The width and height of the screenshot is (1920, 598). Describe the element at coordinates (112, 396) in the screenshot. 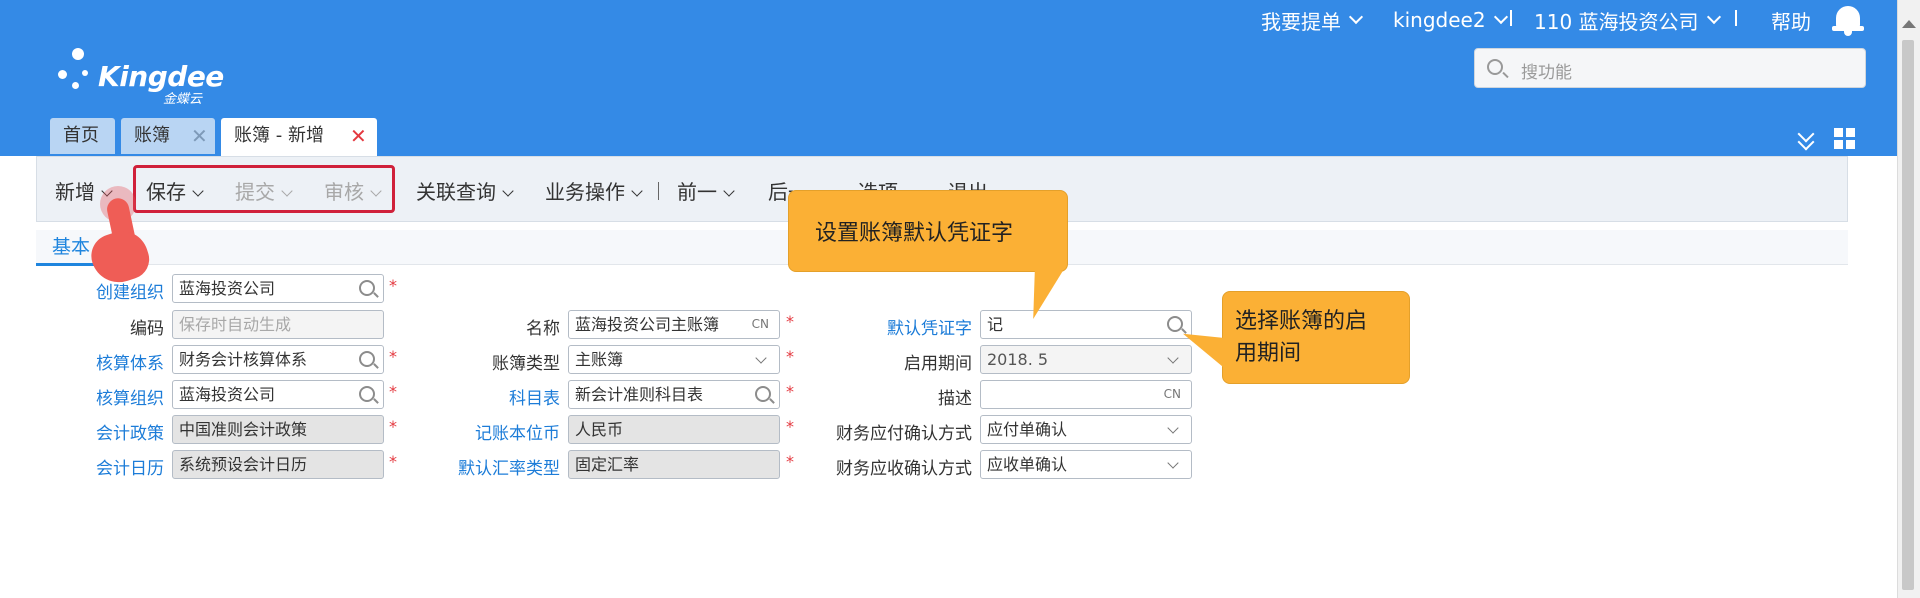

I see `accounting-org-label: 核算组织` at that location.